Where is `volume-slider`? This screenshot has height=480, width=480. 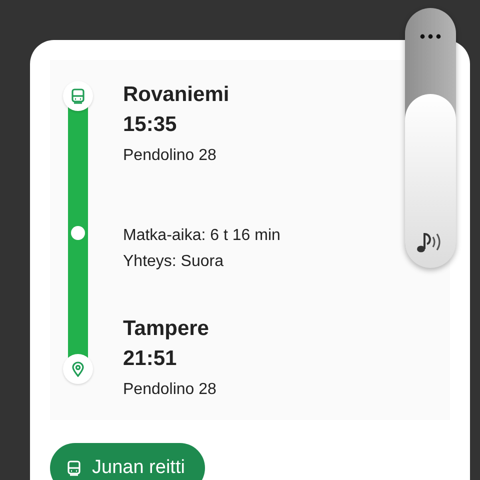
volume-slider is located at coordinates (430, 138).